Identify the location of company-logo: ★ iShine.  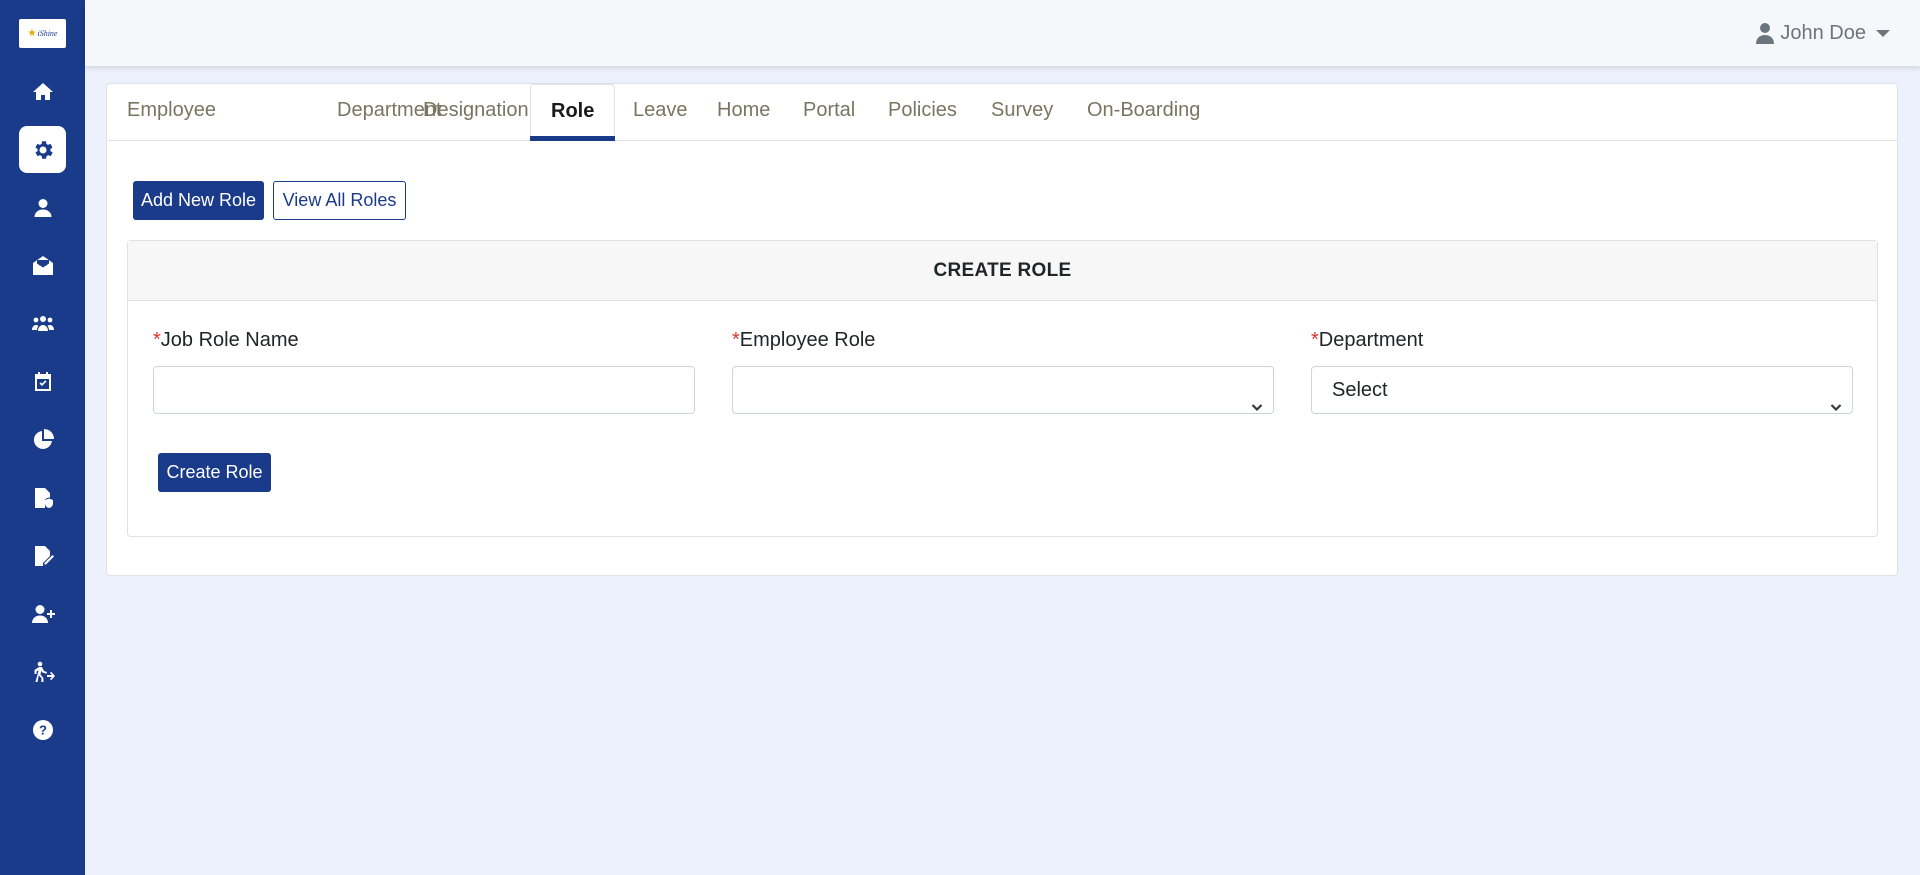
(42, 33).